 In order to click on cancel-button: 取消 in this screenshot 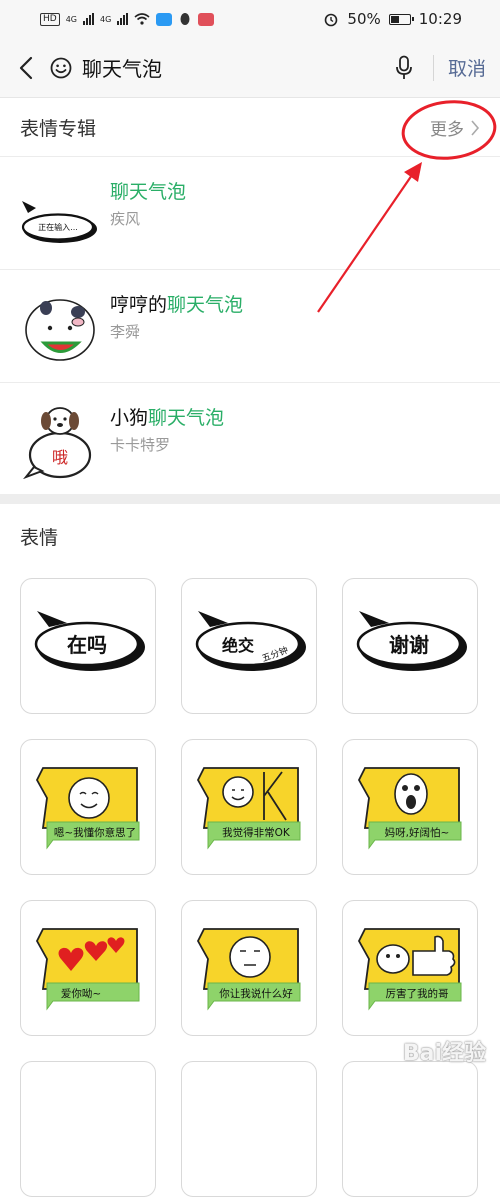, I will do `click(467, 67)`.